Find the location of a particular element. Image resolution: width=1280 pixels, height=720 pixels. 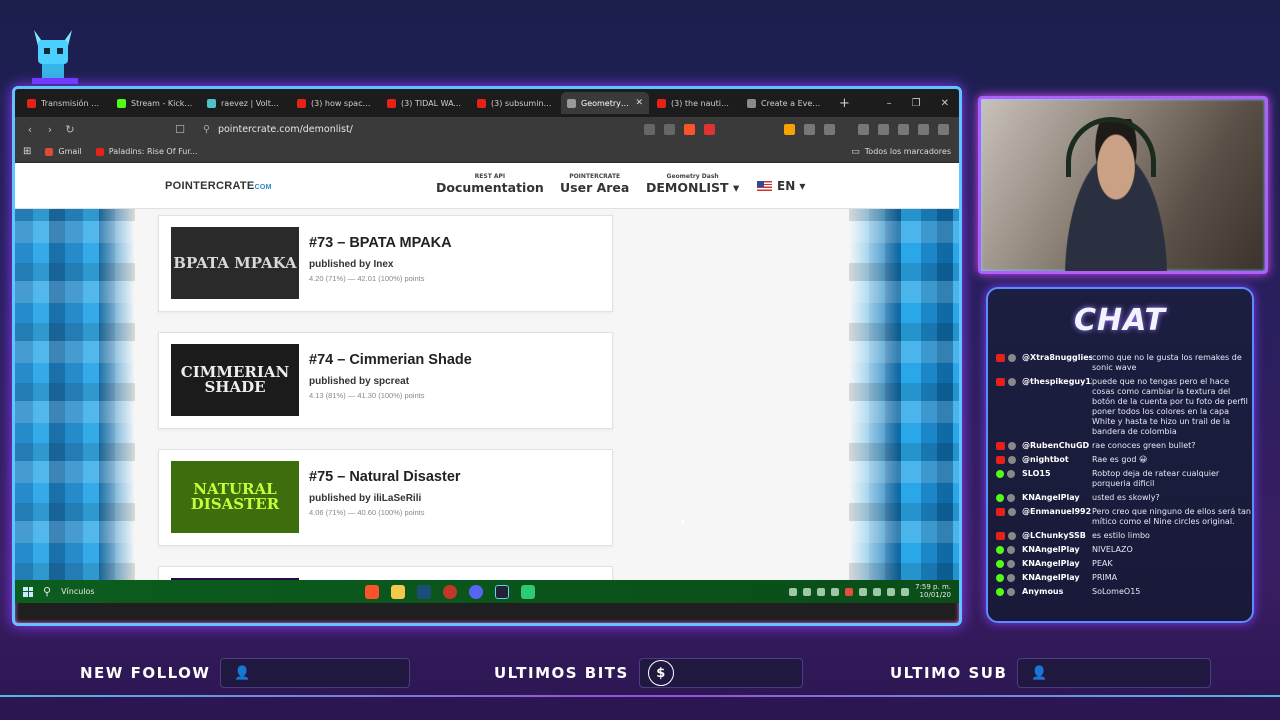

steam-icon is located at coordinates (423, 591).